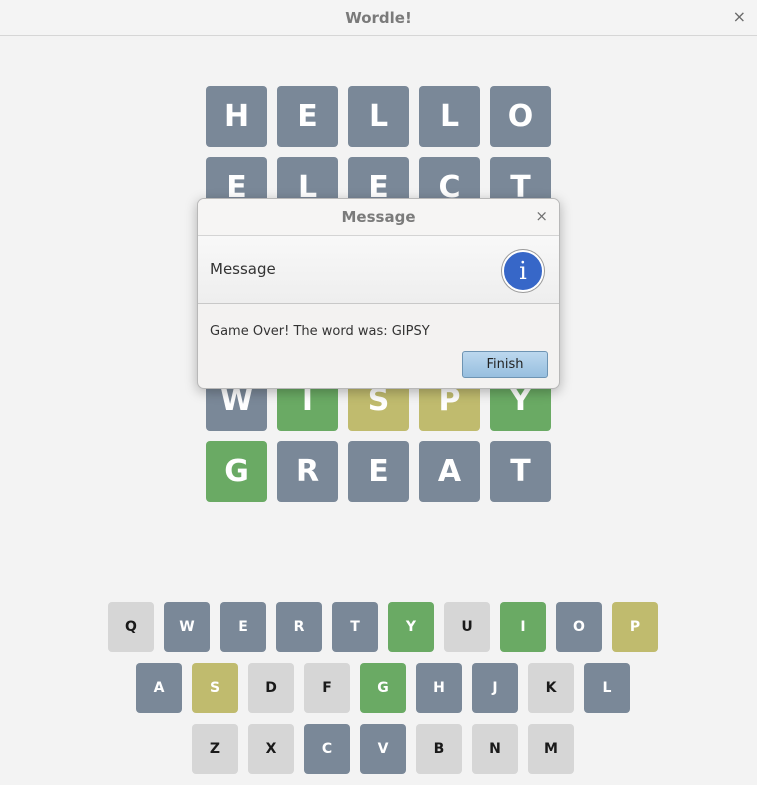  What do you see at coordinates (215, 749) in the screenshot?
I see `key-z: Z` at bounding box center [215, 749].